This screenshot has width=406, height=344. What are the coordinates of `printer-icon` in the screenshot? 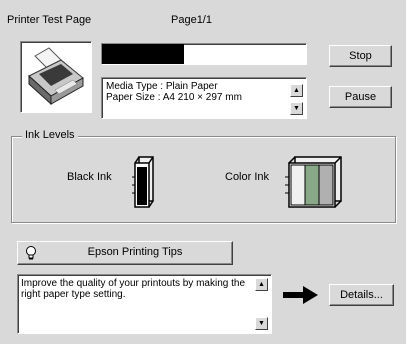 It's located at (56, 76).